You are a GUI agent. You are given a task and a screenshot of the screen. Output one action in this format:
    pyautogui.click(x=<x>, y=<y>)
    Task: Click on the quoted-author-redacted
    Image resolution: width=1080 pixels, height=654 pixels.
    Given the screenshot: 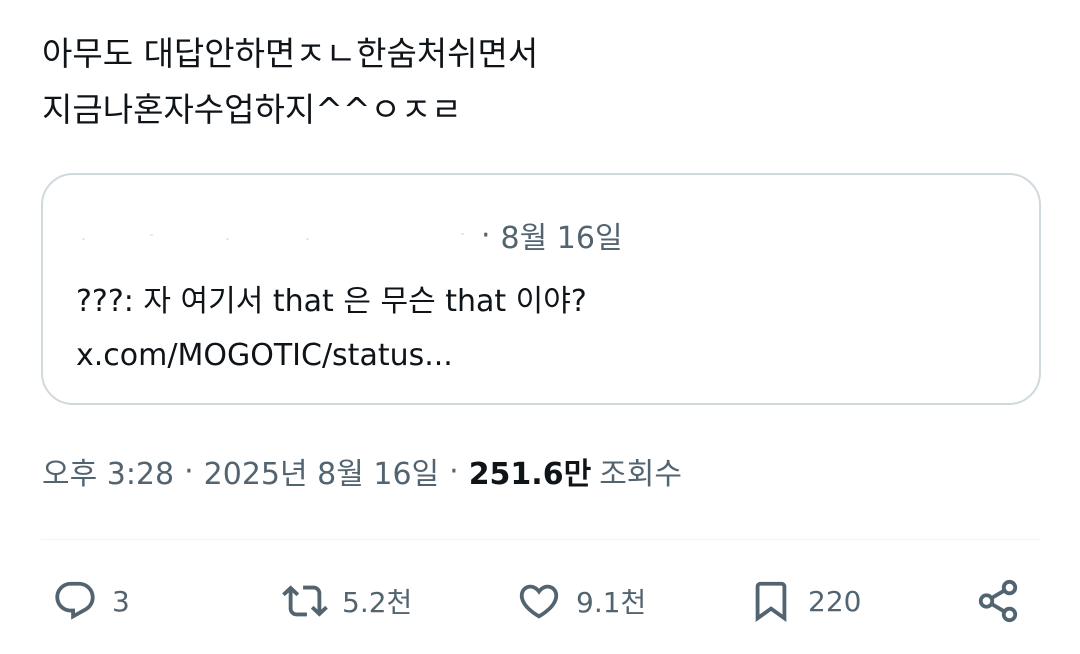 What is the action you would take?
    pyautogui.click(x=278, y=235)
    